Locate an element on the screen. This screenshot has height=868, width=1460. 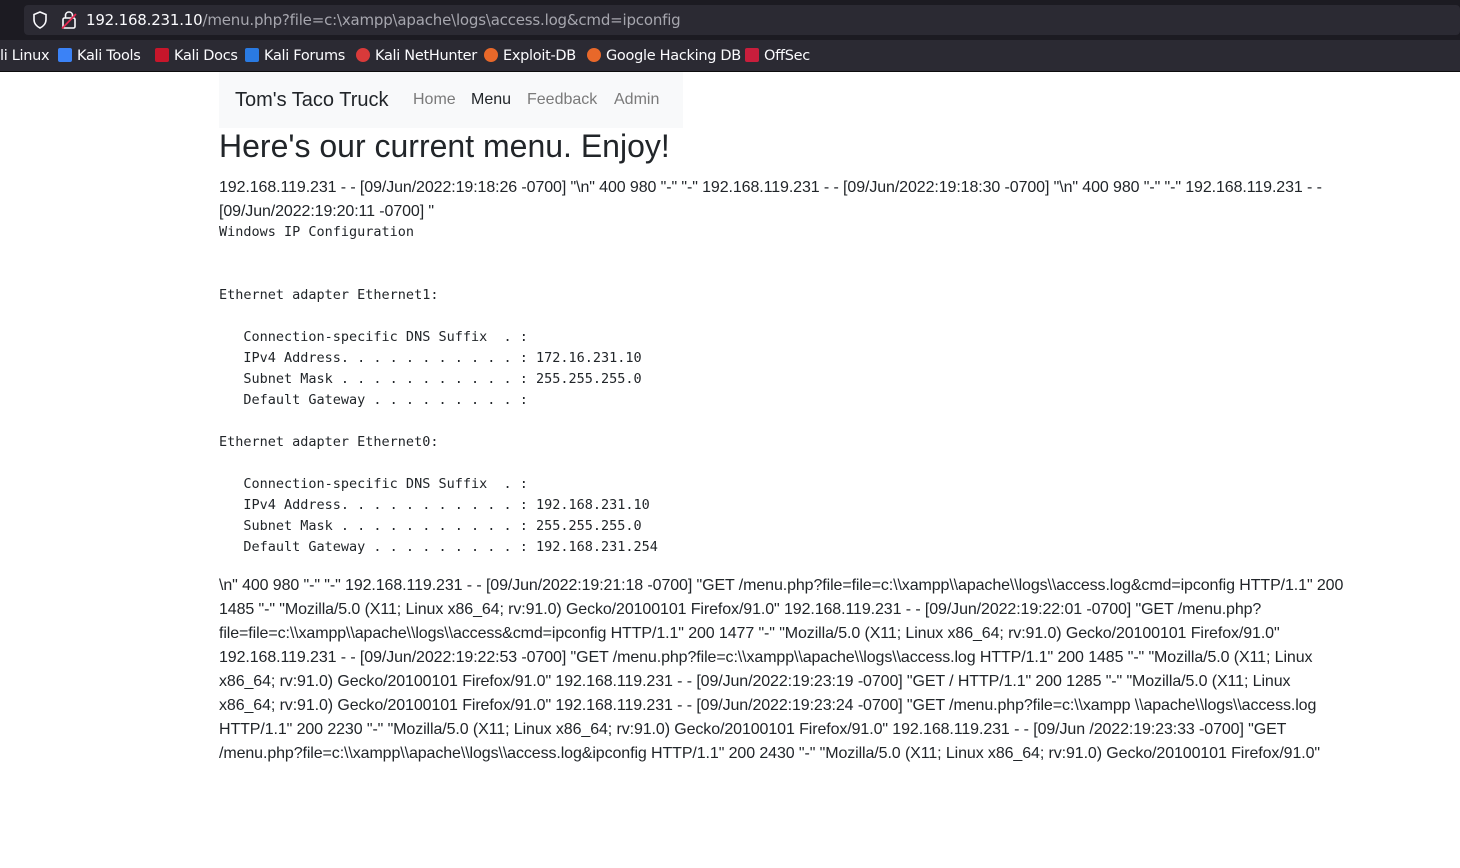
bookmark-google-hacking-db: Google Hacking DB is located at coordinates (664, 56).